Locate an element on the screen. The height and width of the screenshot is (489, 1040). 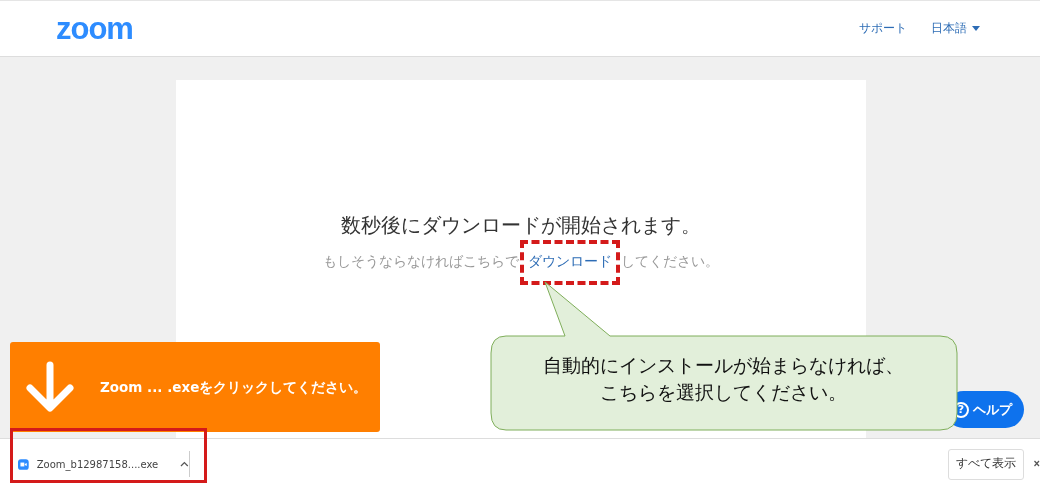
app-icon is located at coordinates (23, 464).